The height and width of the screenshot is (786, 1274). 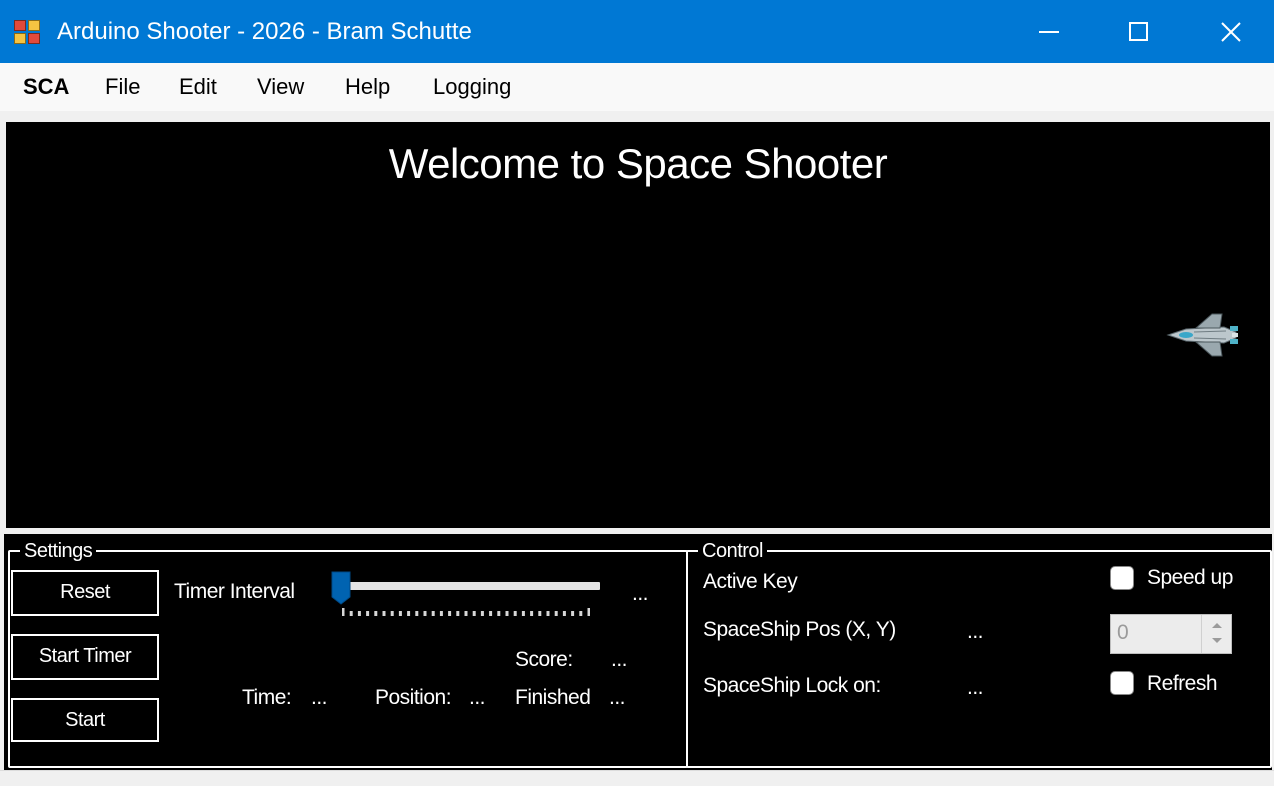 What do you see at coordinates (553, 697) in the screenshot?
I see `finished-label: Finished` at bounding box center [553, 697].